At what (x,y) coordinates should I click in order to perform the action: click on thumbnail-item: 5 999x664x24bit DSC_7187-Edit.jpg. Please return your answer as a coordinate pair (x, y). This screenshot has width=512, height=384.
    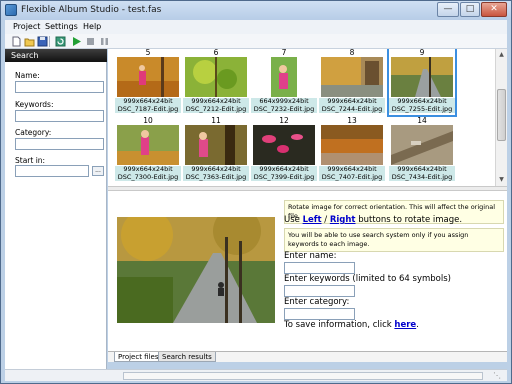
    Looking at the image, I should click on (148, 82).